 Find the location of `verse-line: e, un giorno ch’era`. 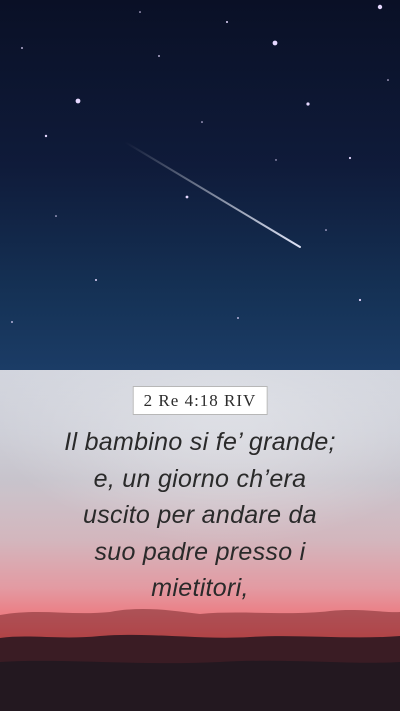

verse-line: e, un giorno ch’era is located at coordinates (200, 478).